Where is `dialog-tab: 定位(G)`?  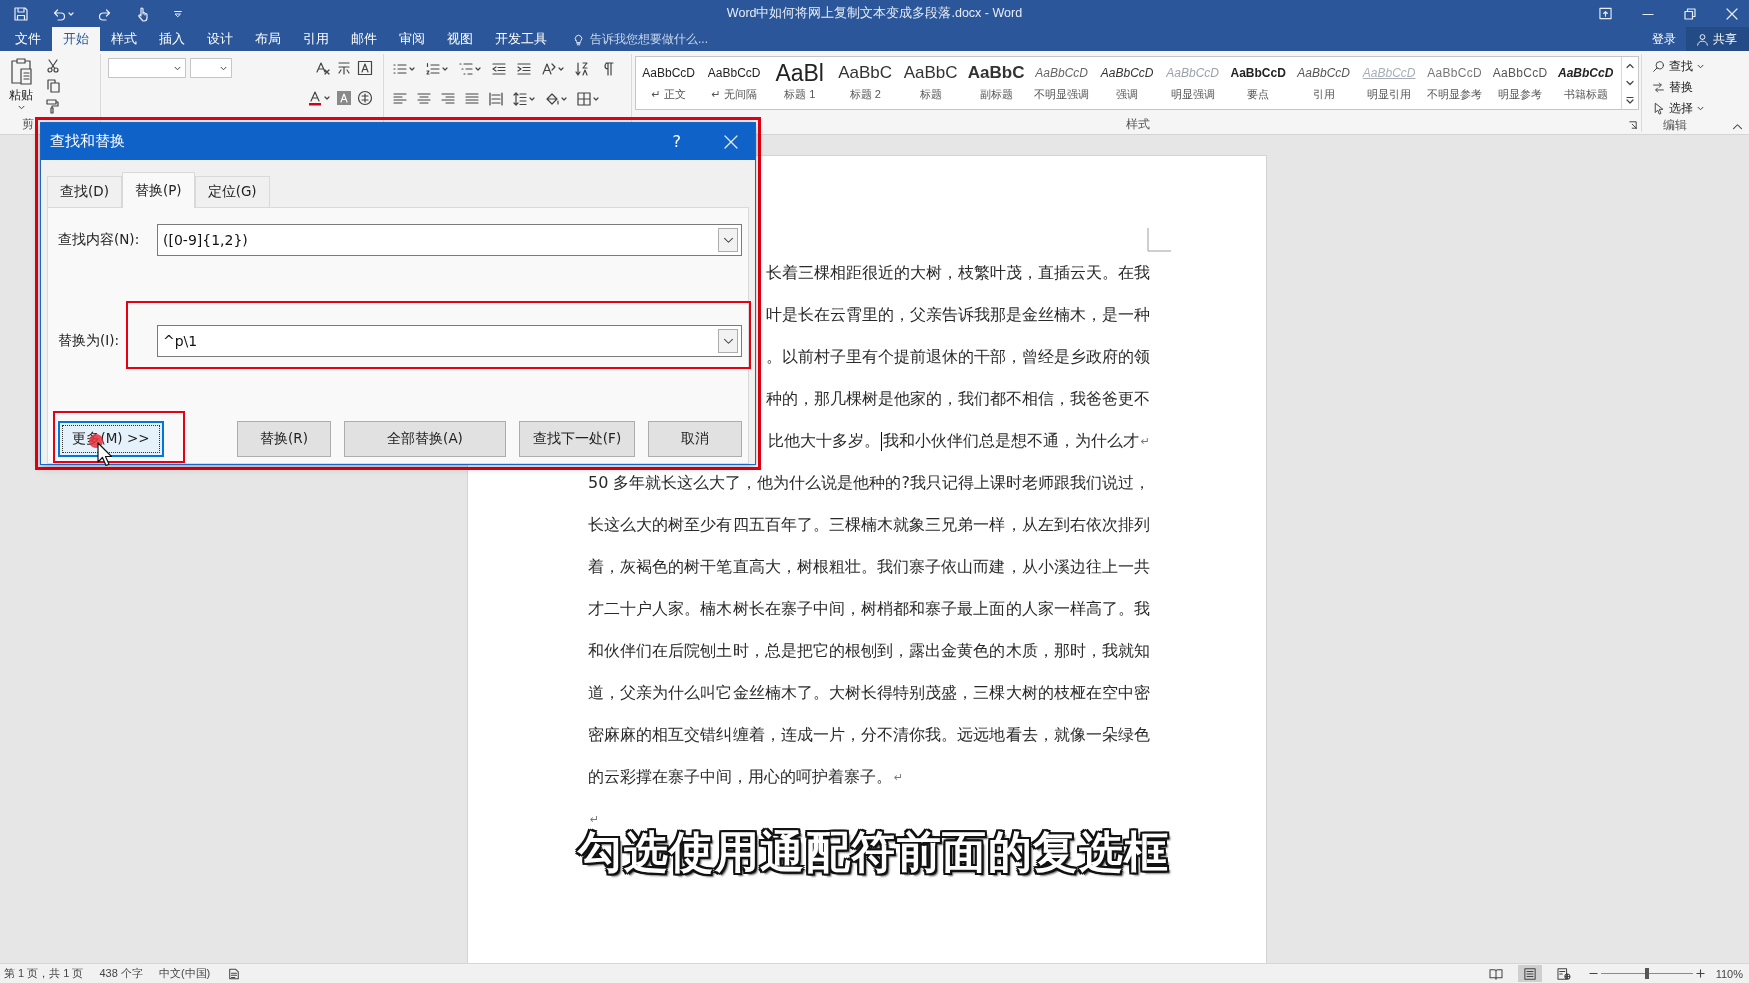
dialog-tab: 定位(G) is located at coordinates (232, 191).